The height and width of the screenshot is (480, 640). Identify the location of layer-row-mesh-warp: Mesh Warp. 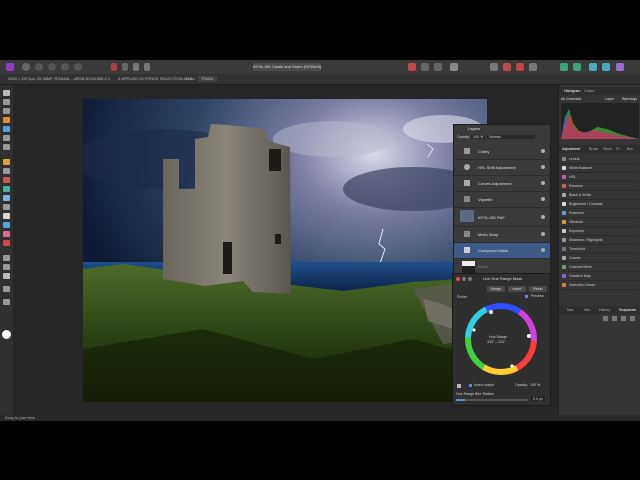
(502, 235).